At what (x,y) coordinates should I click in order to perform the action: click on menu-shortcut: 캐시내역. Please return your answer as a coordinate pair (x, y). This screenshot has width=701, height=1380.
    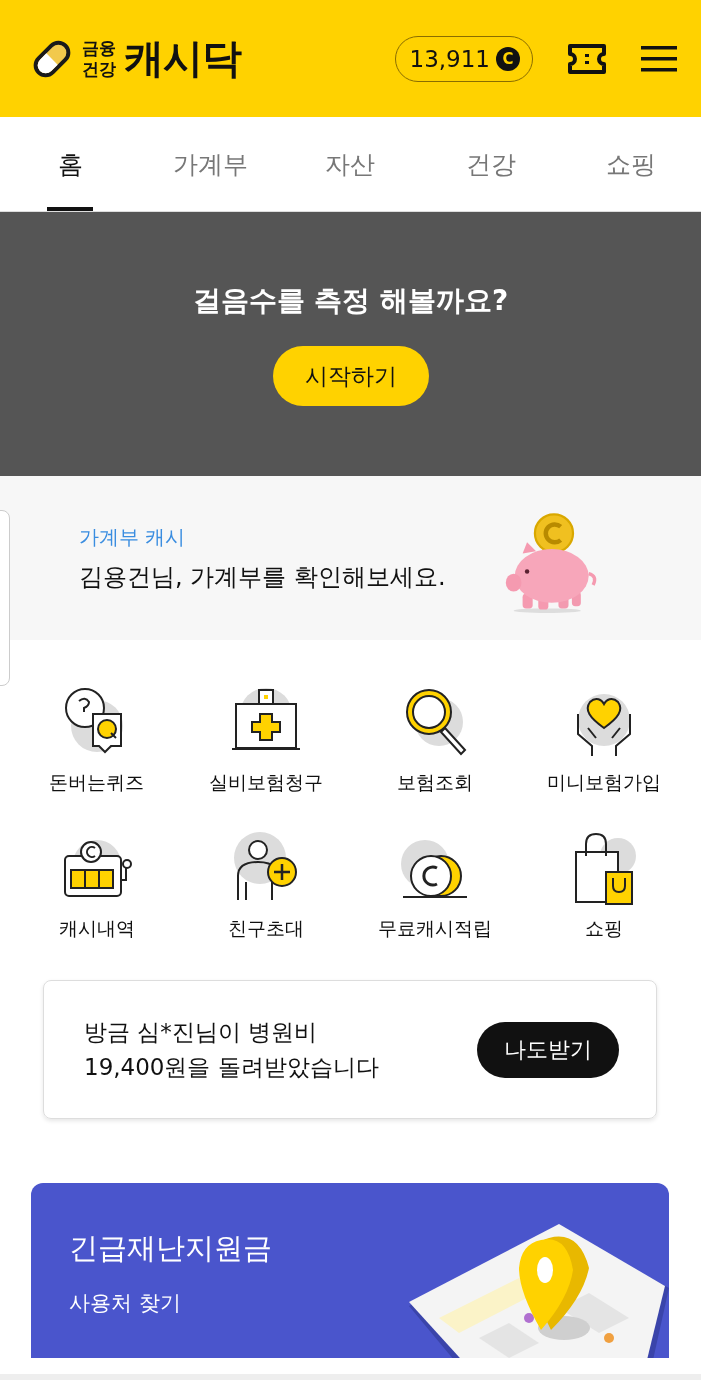
    Looking at the image, I should click on (97, 886).